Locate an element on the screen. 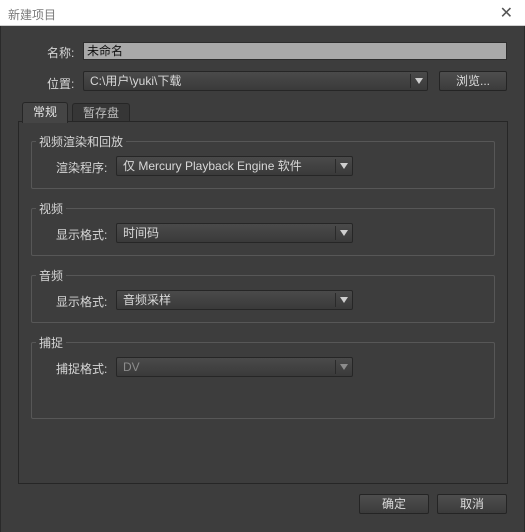 This screenshot has height=532, width=525. group-capture: 捕捉 捕捉格式: DV is located at coordinates (263, 376).